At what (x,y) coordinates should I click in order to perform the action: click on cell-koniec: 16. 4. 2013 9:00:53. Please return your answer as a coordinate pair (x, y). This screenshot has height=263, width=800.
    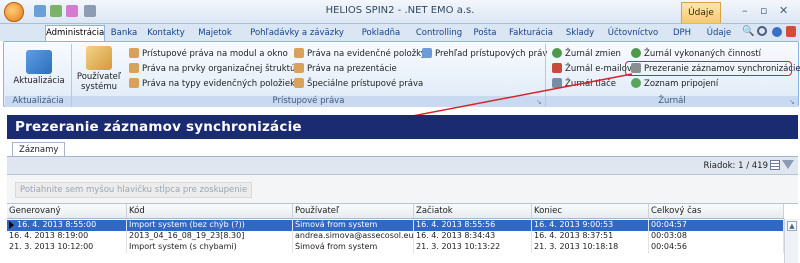
    Looking at the image, I should click on (590, 225).